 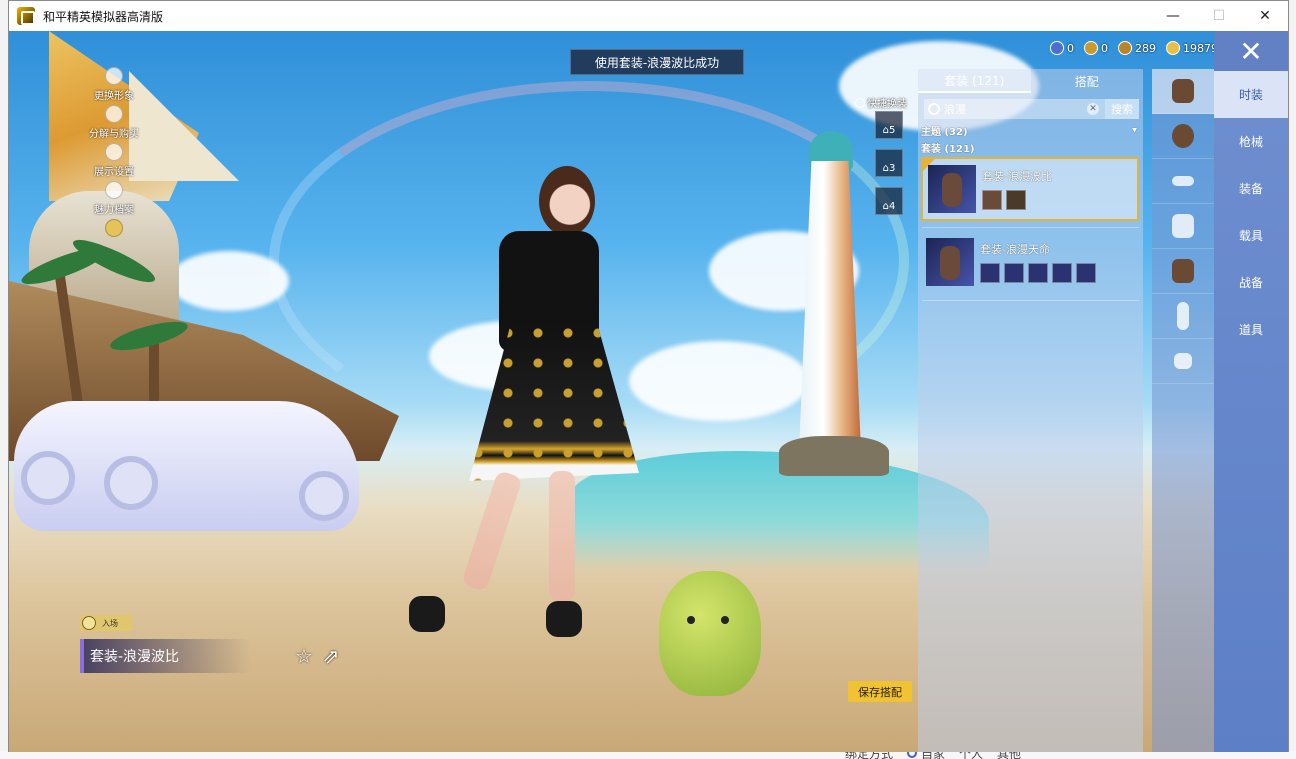 What do you see at coordinates (1091, 48) in the screenshot?
I see `token-coin-icon` at bounding box center [1091, 48].